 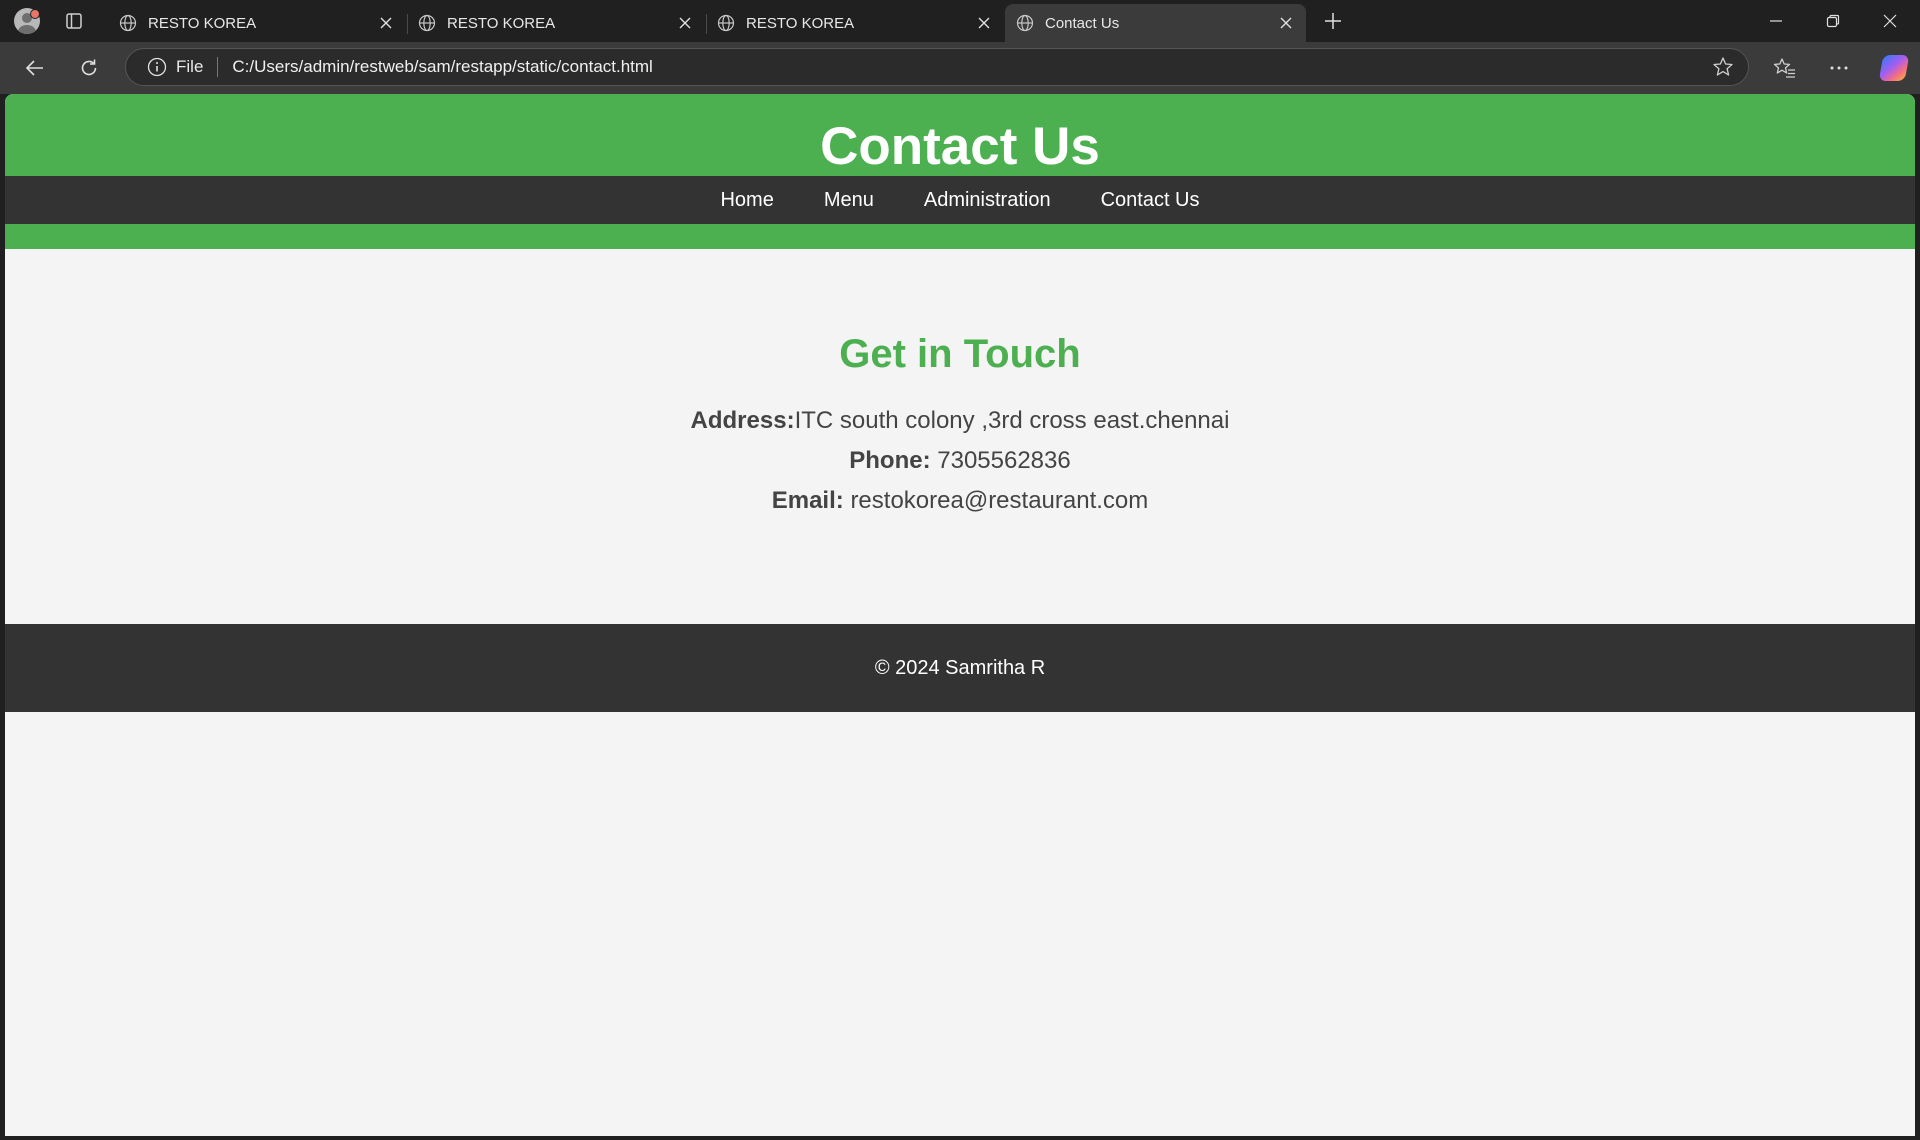 I want to click on footer-copyright: © 2024 Samritha R, so click(x=960, y=667).